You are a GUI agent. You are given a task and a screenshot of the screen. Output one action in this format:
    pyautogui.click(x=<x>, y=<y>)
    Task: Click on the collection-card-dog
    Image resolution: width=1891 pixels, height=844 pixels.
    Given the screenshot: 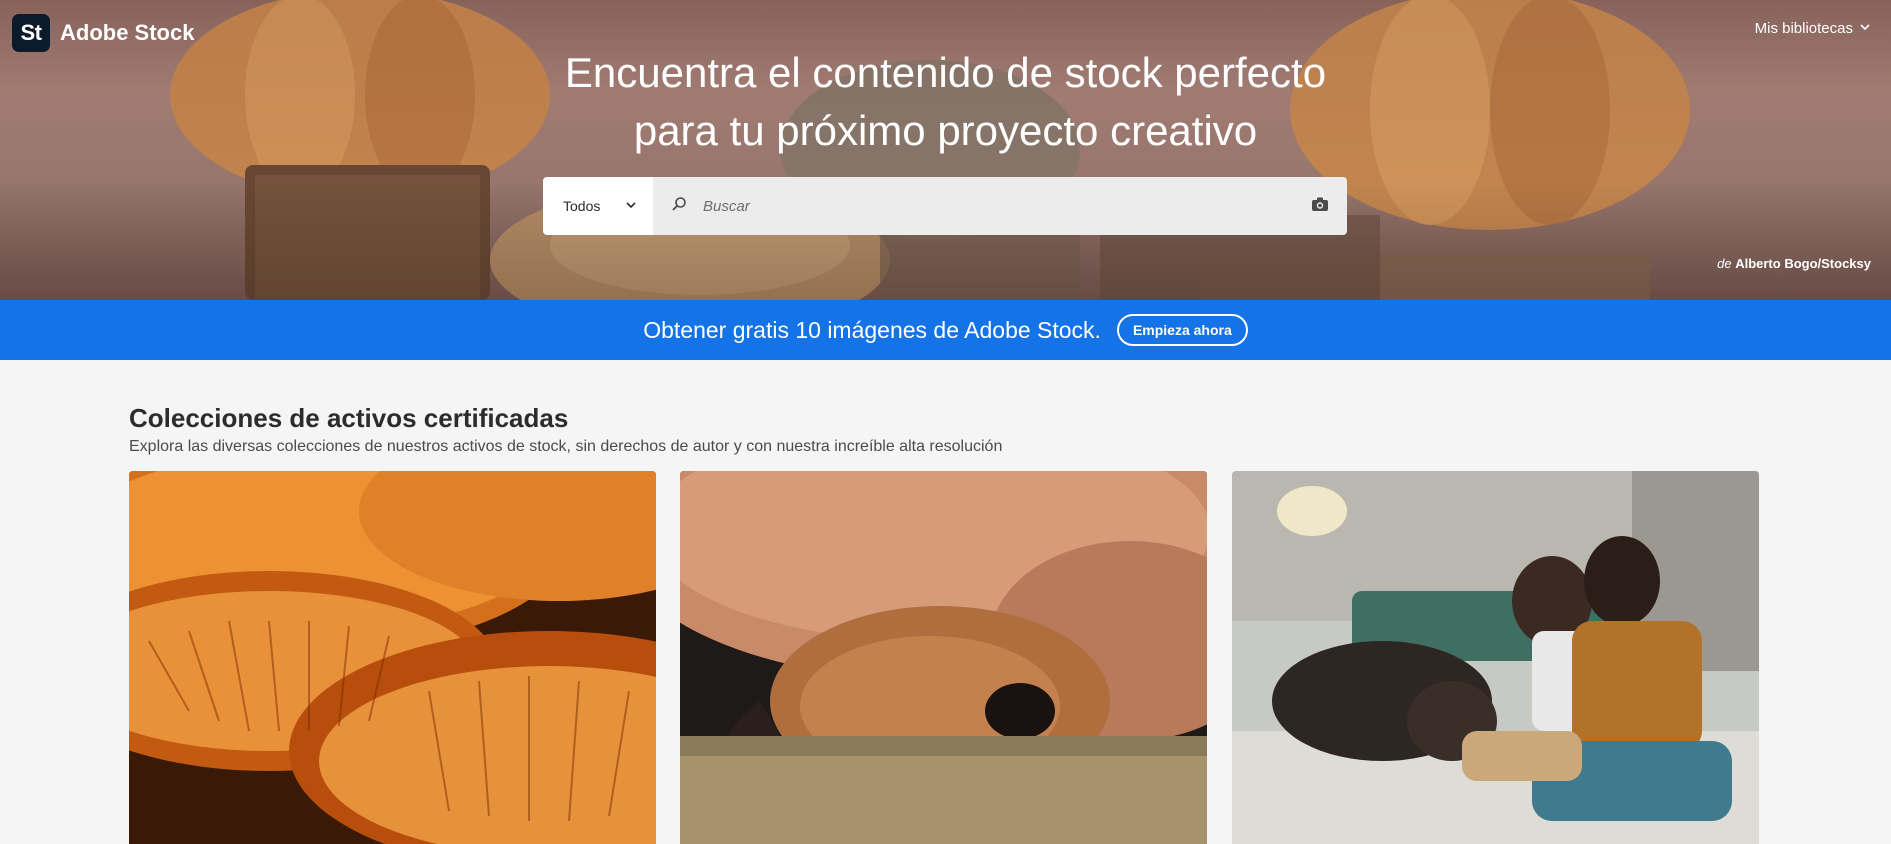 What is the action you would take?
    pyautogui.click(x=943, y=657)
    